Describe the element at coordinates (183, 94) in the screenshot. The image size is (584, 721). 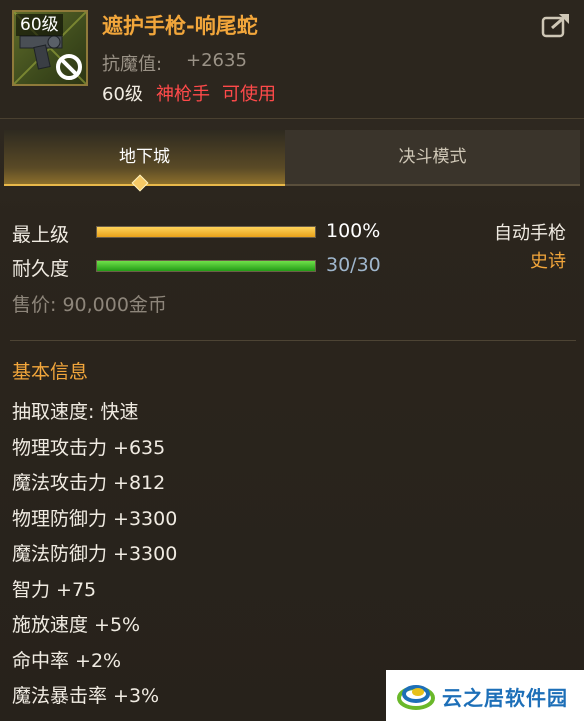
I see `required-class: 神枪手` at that location.